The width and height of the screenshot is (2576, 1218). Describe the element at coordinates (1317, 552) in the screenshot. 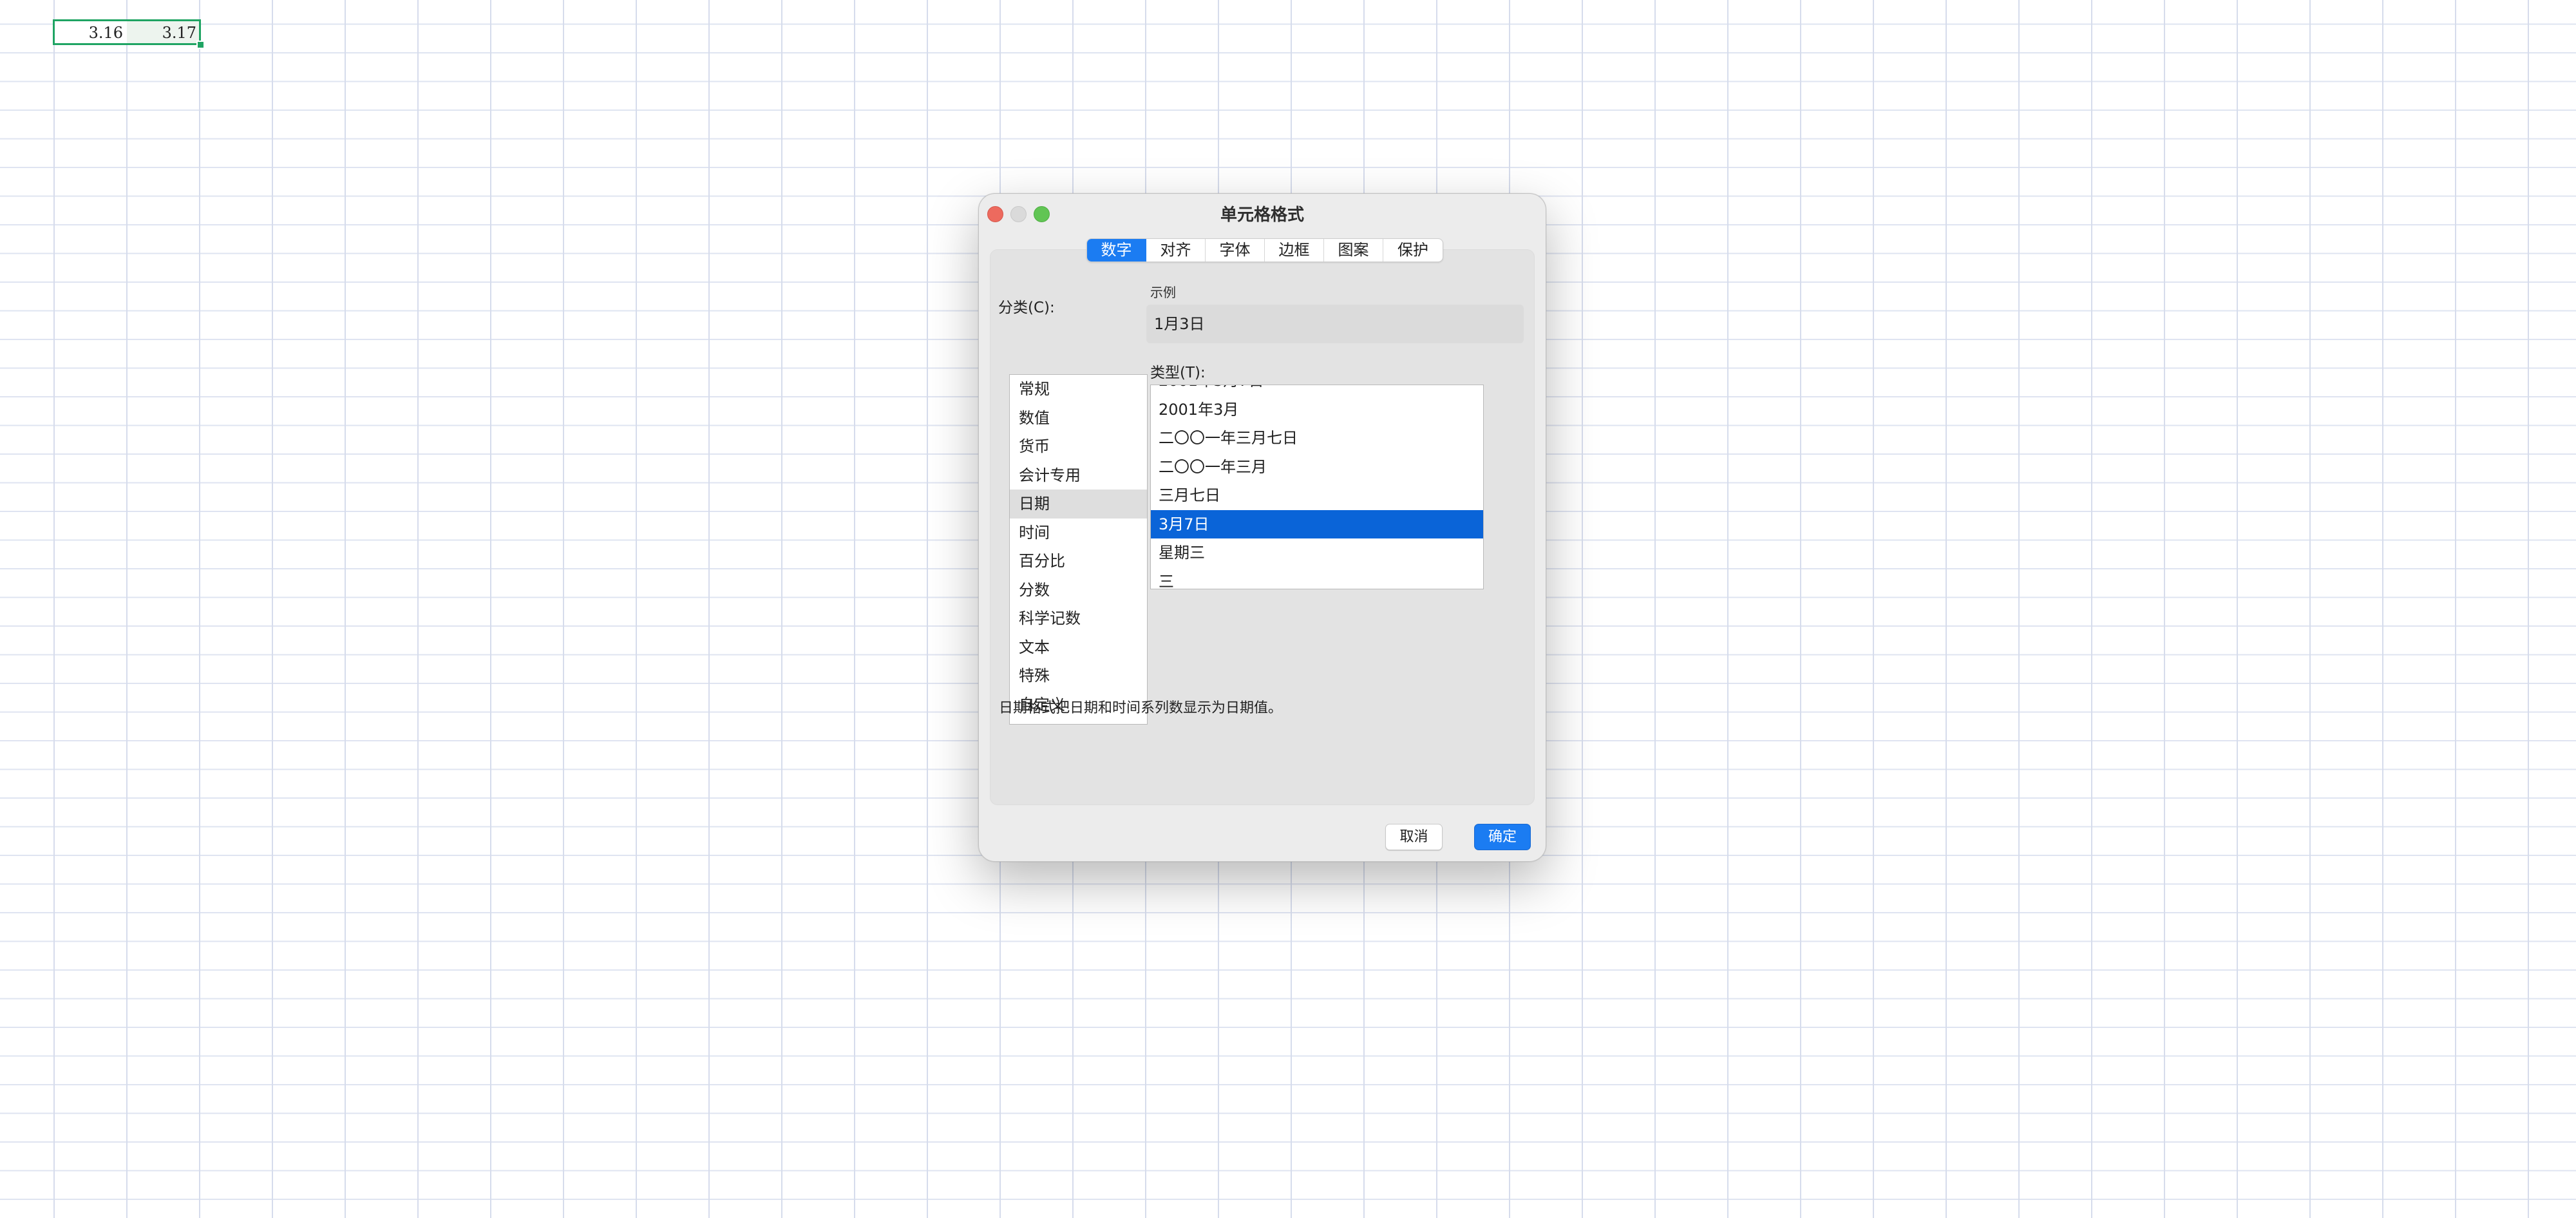

I see `type-item: 星期三` at that location.